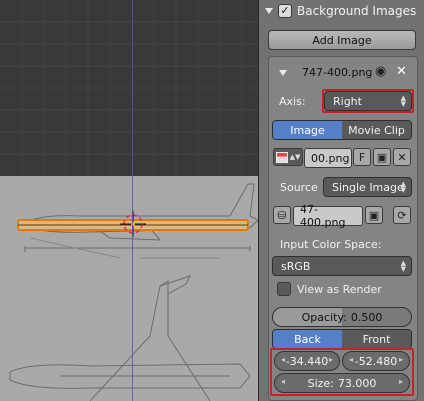  Describe the element at coordinates (285, 11) in the screenshot. I see `background-images-checkbox: ✓` at that location.